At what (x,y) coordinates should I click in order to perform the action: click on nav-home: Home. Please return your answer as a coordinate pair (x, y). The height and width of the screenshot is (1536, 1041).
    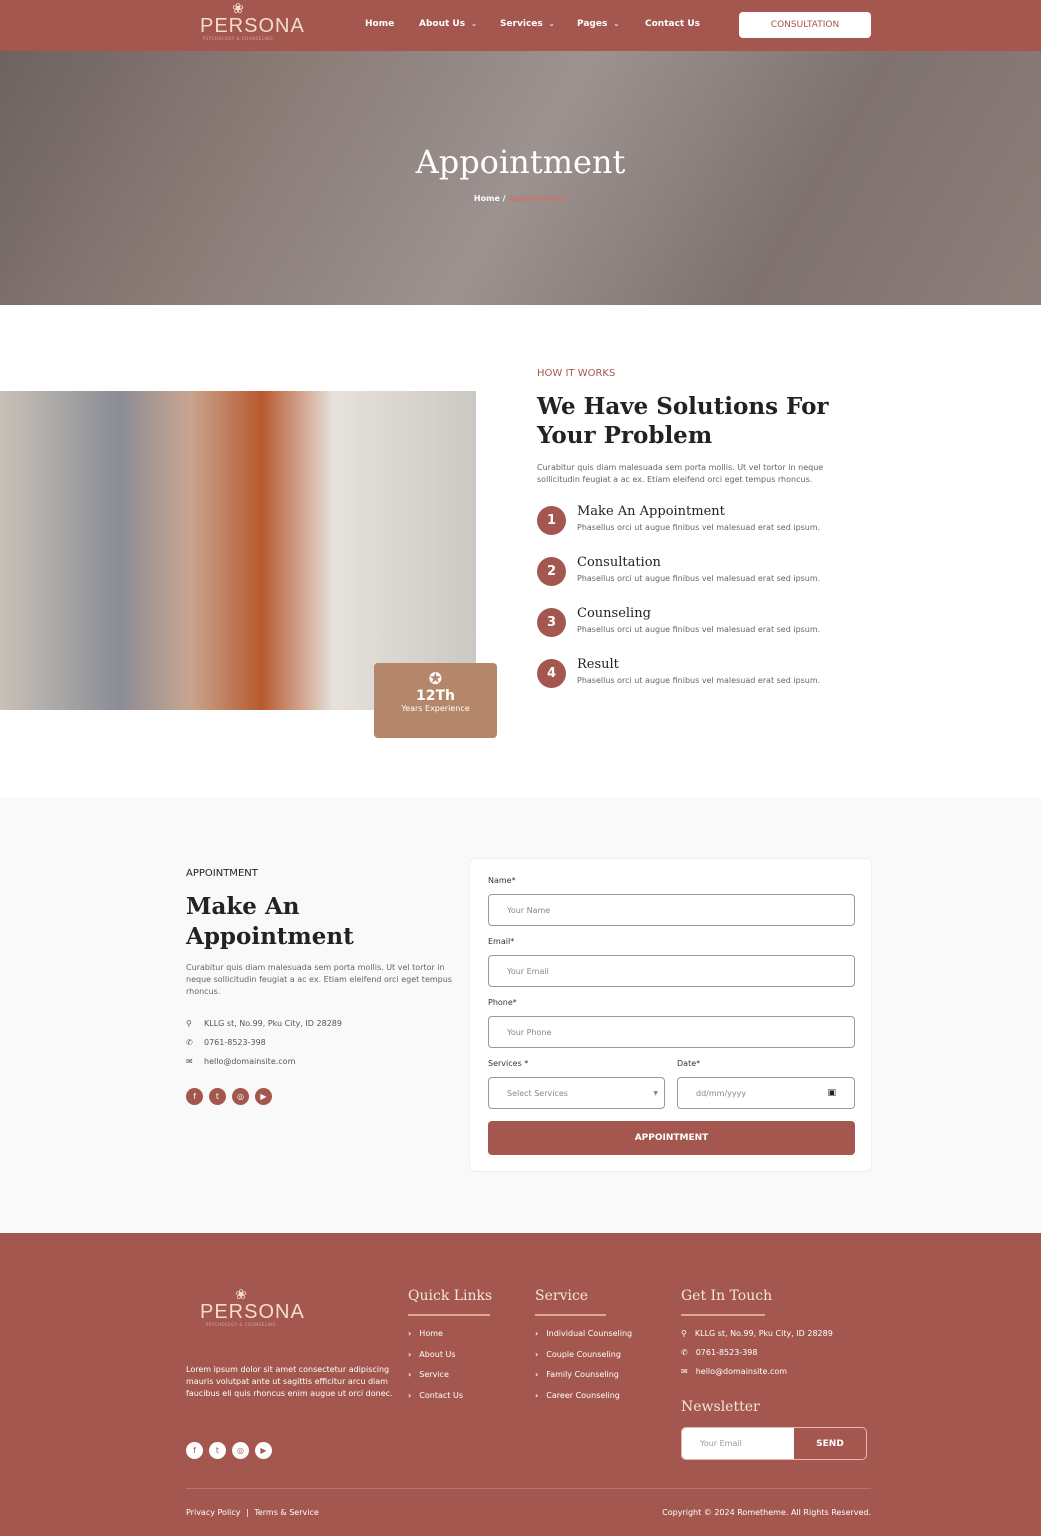
    Looking at the image, I should click on (379, 24).